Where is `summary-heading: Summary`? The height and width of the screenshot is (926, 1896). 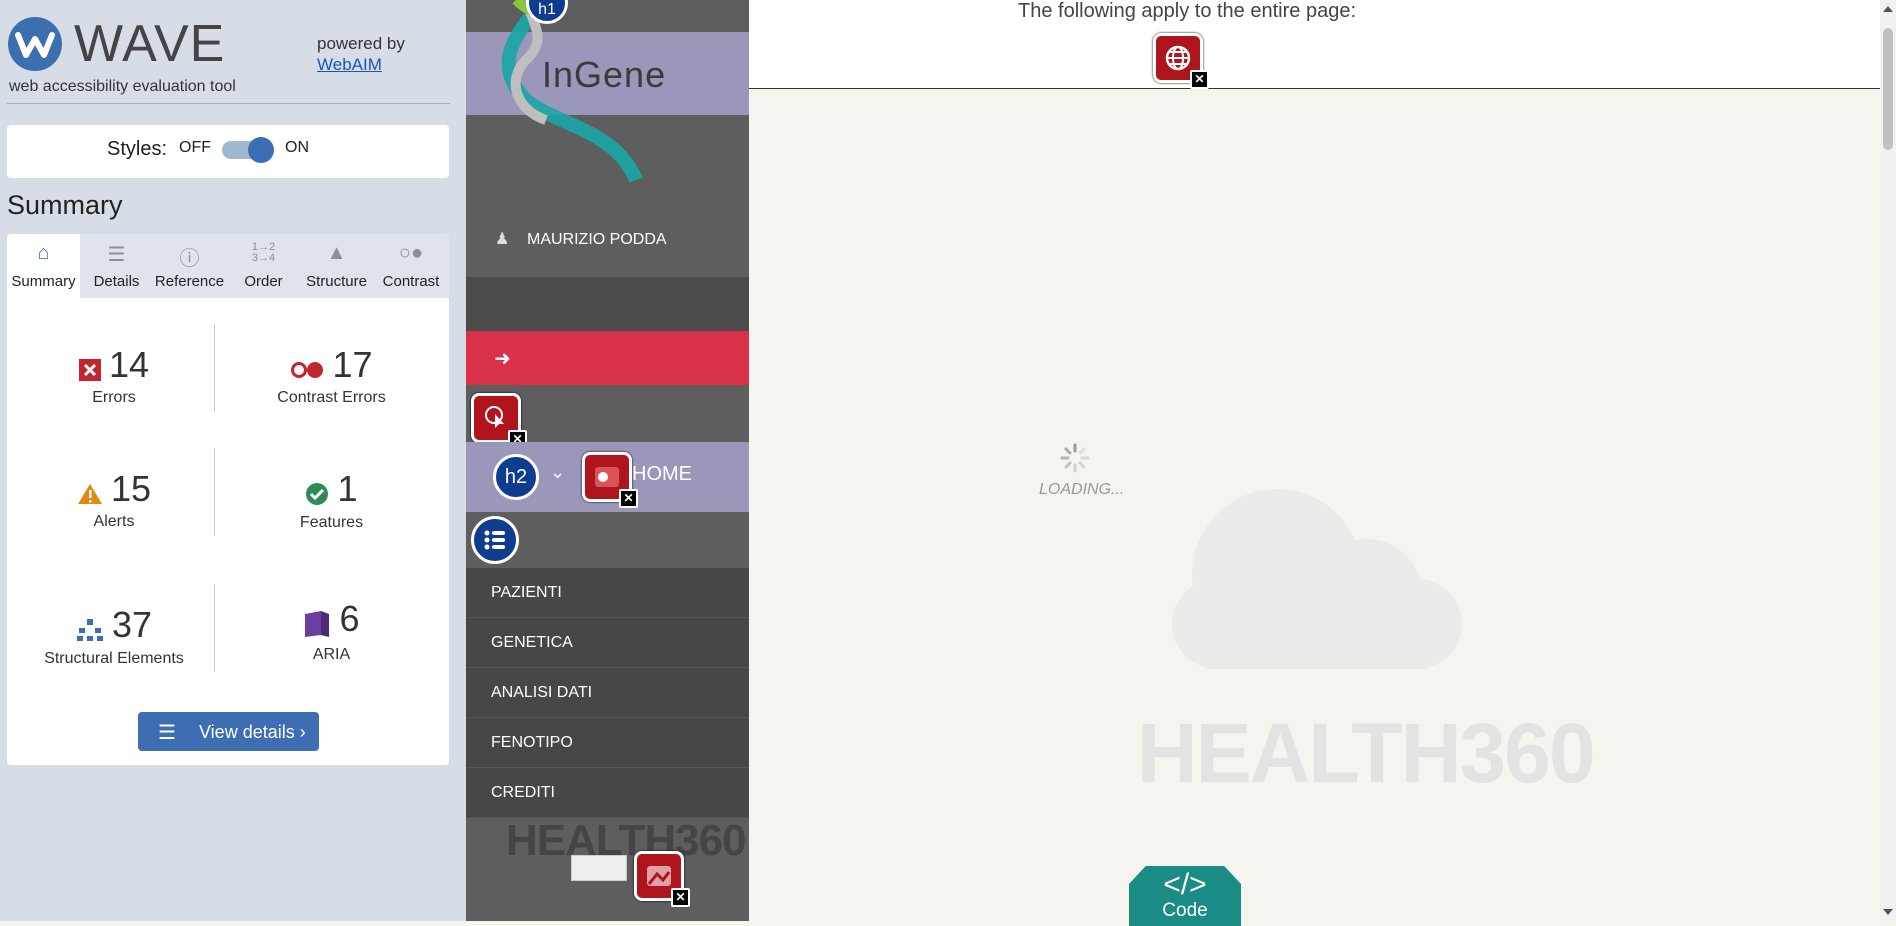 summary-heading: Summary is located at coordinates (65, 205).